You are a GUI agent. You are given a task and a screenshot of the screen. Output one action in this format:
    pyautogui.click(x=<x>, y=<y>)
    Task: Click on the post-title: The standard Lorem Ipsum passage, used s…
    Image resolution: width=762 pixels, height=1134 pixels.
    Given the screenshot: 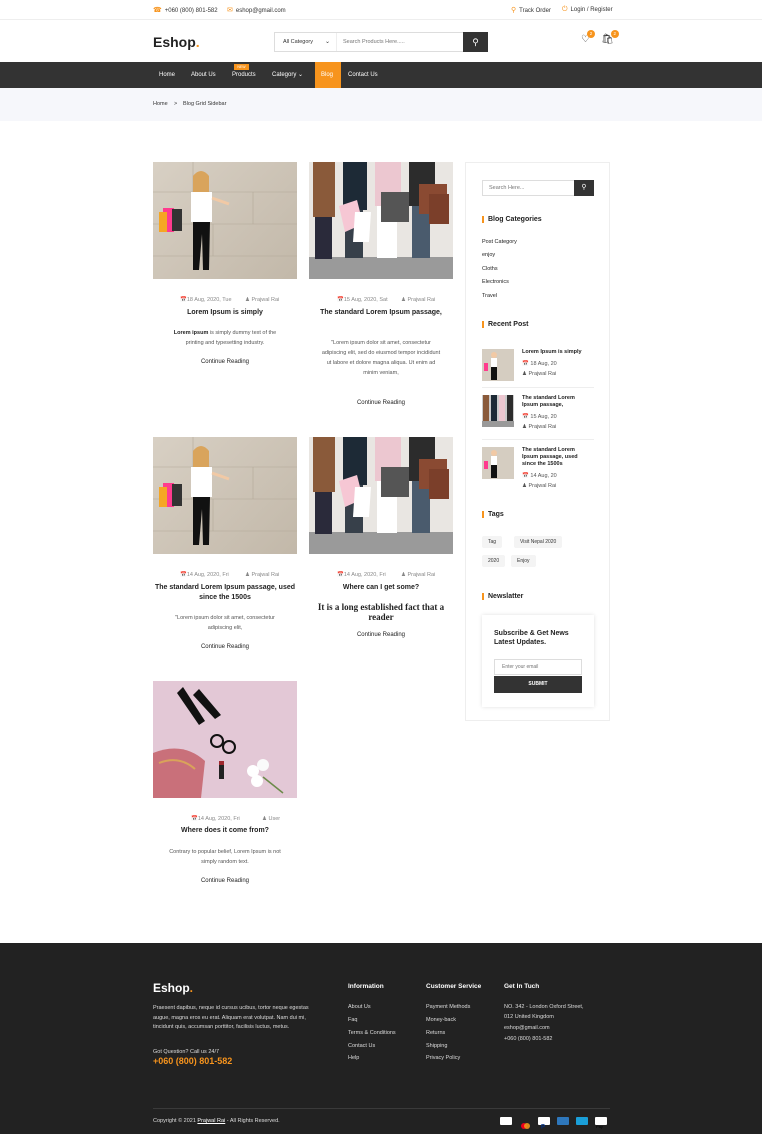 What is the action you would take?
    pyautogui.click(x=225, y=593)
    